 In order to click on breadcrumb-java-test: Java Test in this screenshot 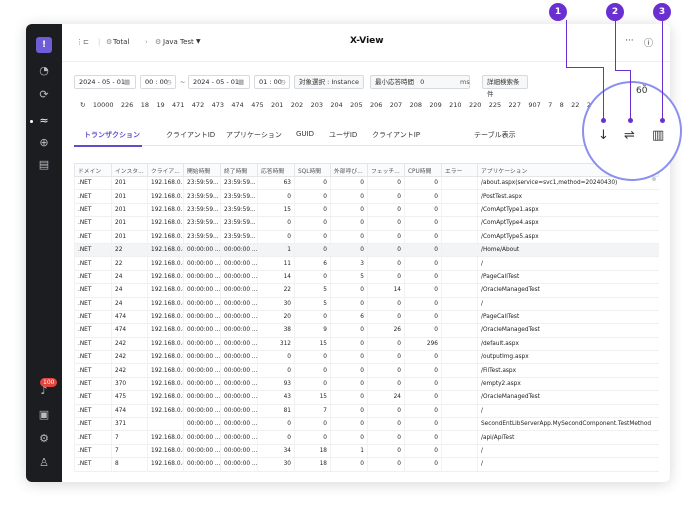, I will do `click(178, 42)`.